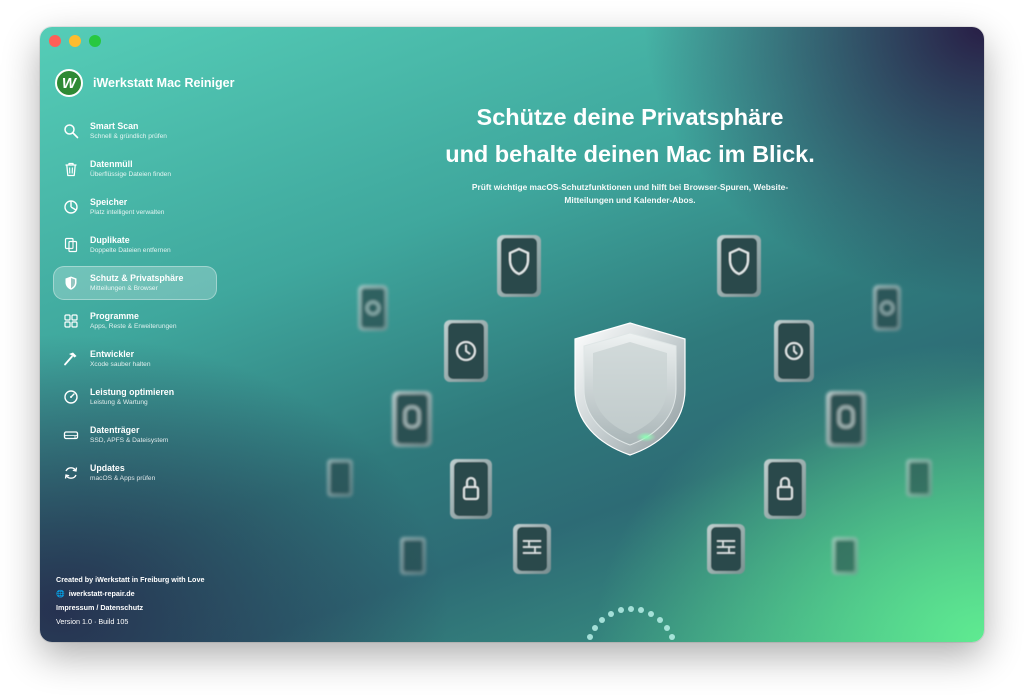 This screenshot has width=1024, height=695. I want to click on privacy-tile-right, so click(846, 419).